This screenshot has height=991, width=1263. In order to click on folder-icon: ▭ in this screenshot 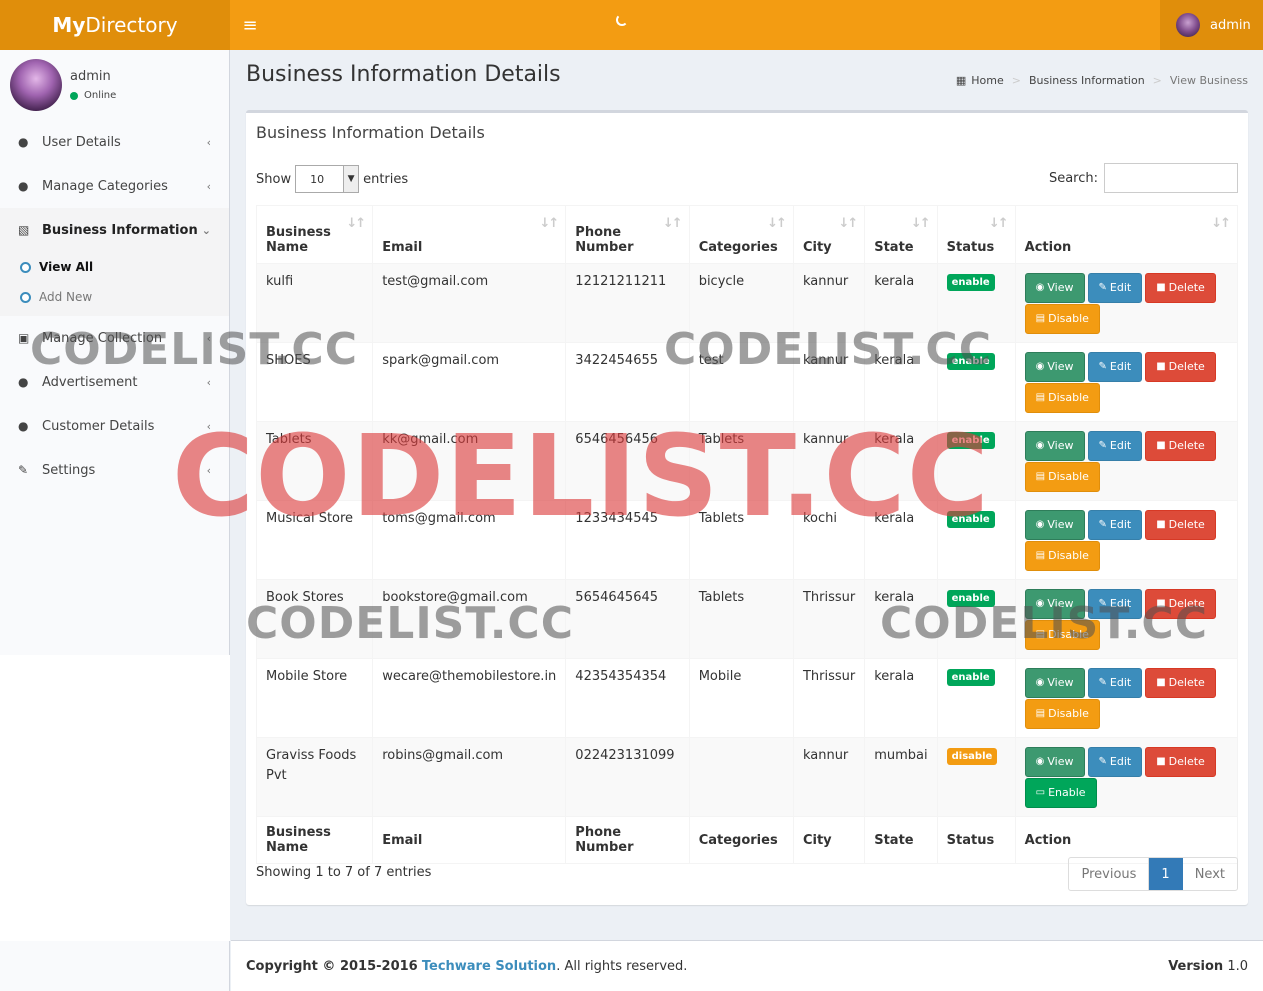, I will do `click(1040, 792)`.